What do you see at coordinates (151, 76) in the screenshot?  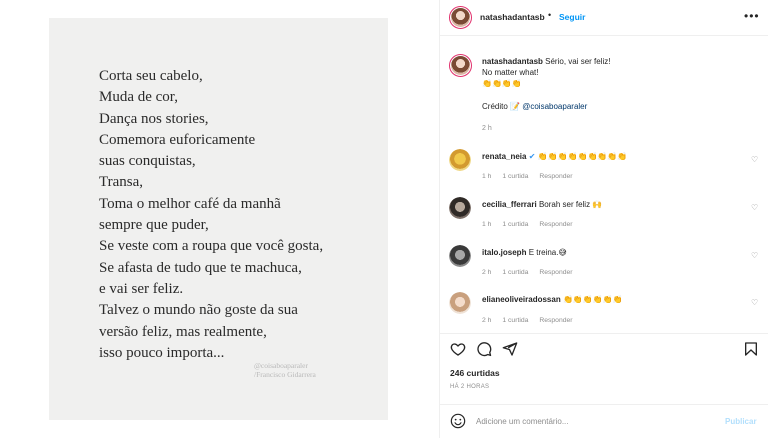 I see `poem-line: Corta seu cabelo,` at bounding box center [151, 76].